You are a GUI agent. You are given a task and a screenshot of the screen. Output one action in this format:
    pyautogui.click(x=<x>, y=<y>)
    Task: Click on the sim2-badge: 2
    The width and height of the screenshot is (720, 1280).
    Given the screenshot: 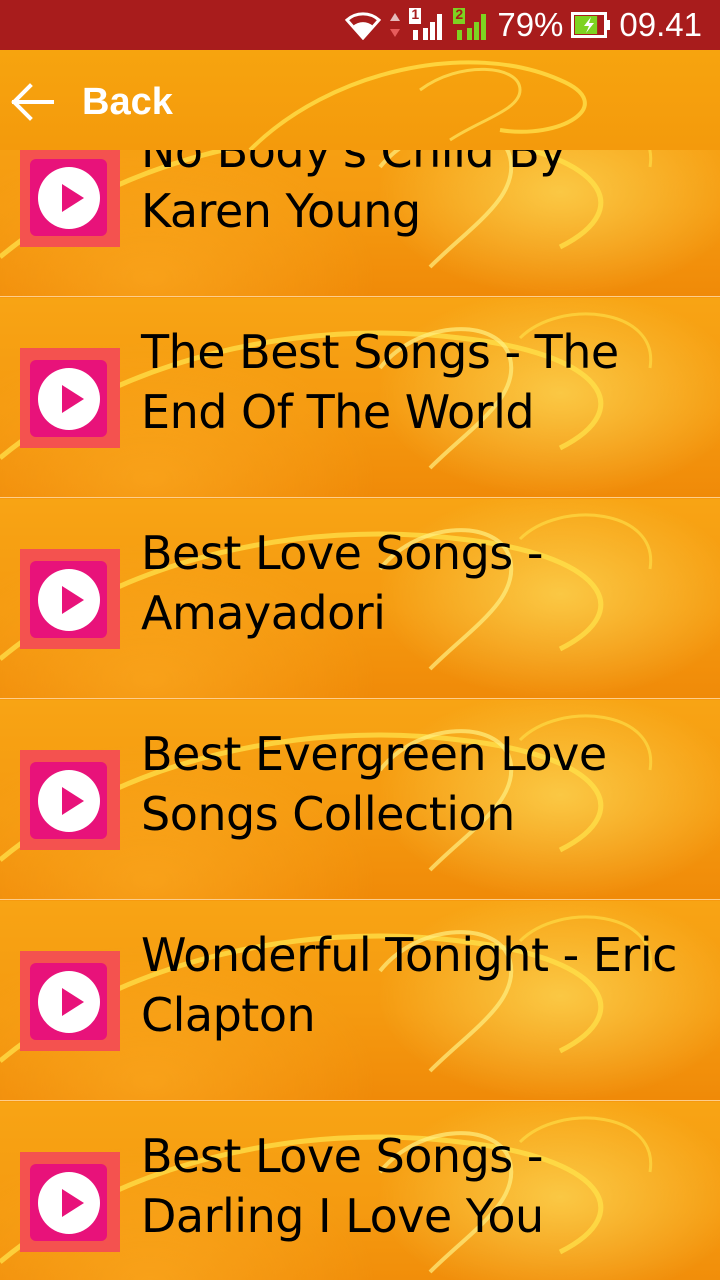 What is the action you would take?
    pyautogui.click(x=459, y=14)
    